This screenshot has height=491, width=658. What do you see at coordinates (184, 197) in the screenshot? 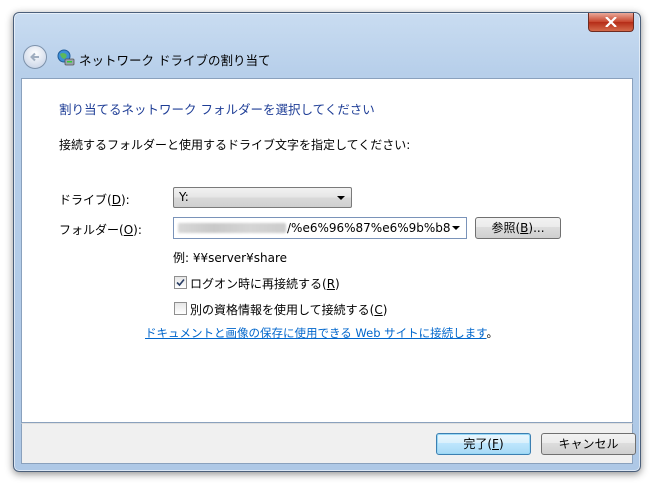
I see `drive-select-value: Y:` at bounding box center [184, 197].